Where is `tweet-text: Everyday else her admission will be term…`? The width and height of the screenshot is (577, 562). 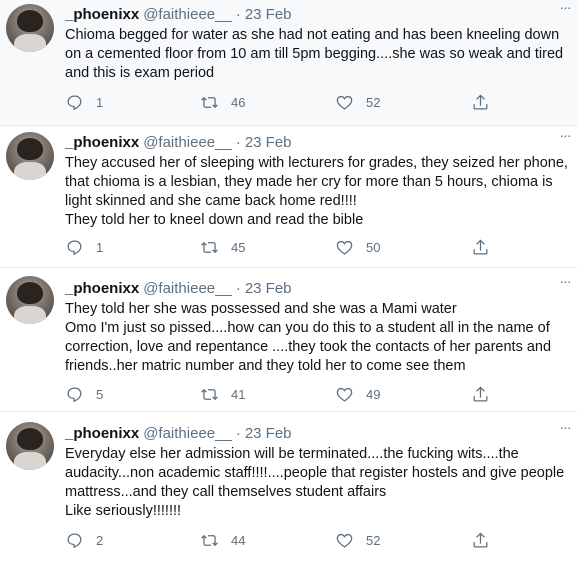 tweet-text: Everyday else her admission will be term… is located at coordinates (315, 482).